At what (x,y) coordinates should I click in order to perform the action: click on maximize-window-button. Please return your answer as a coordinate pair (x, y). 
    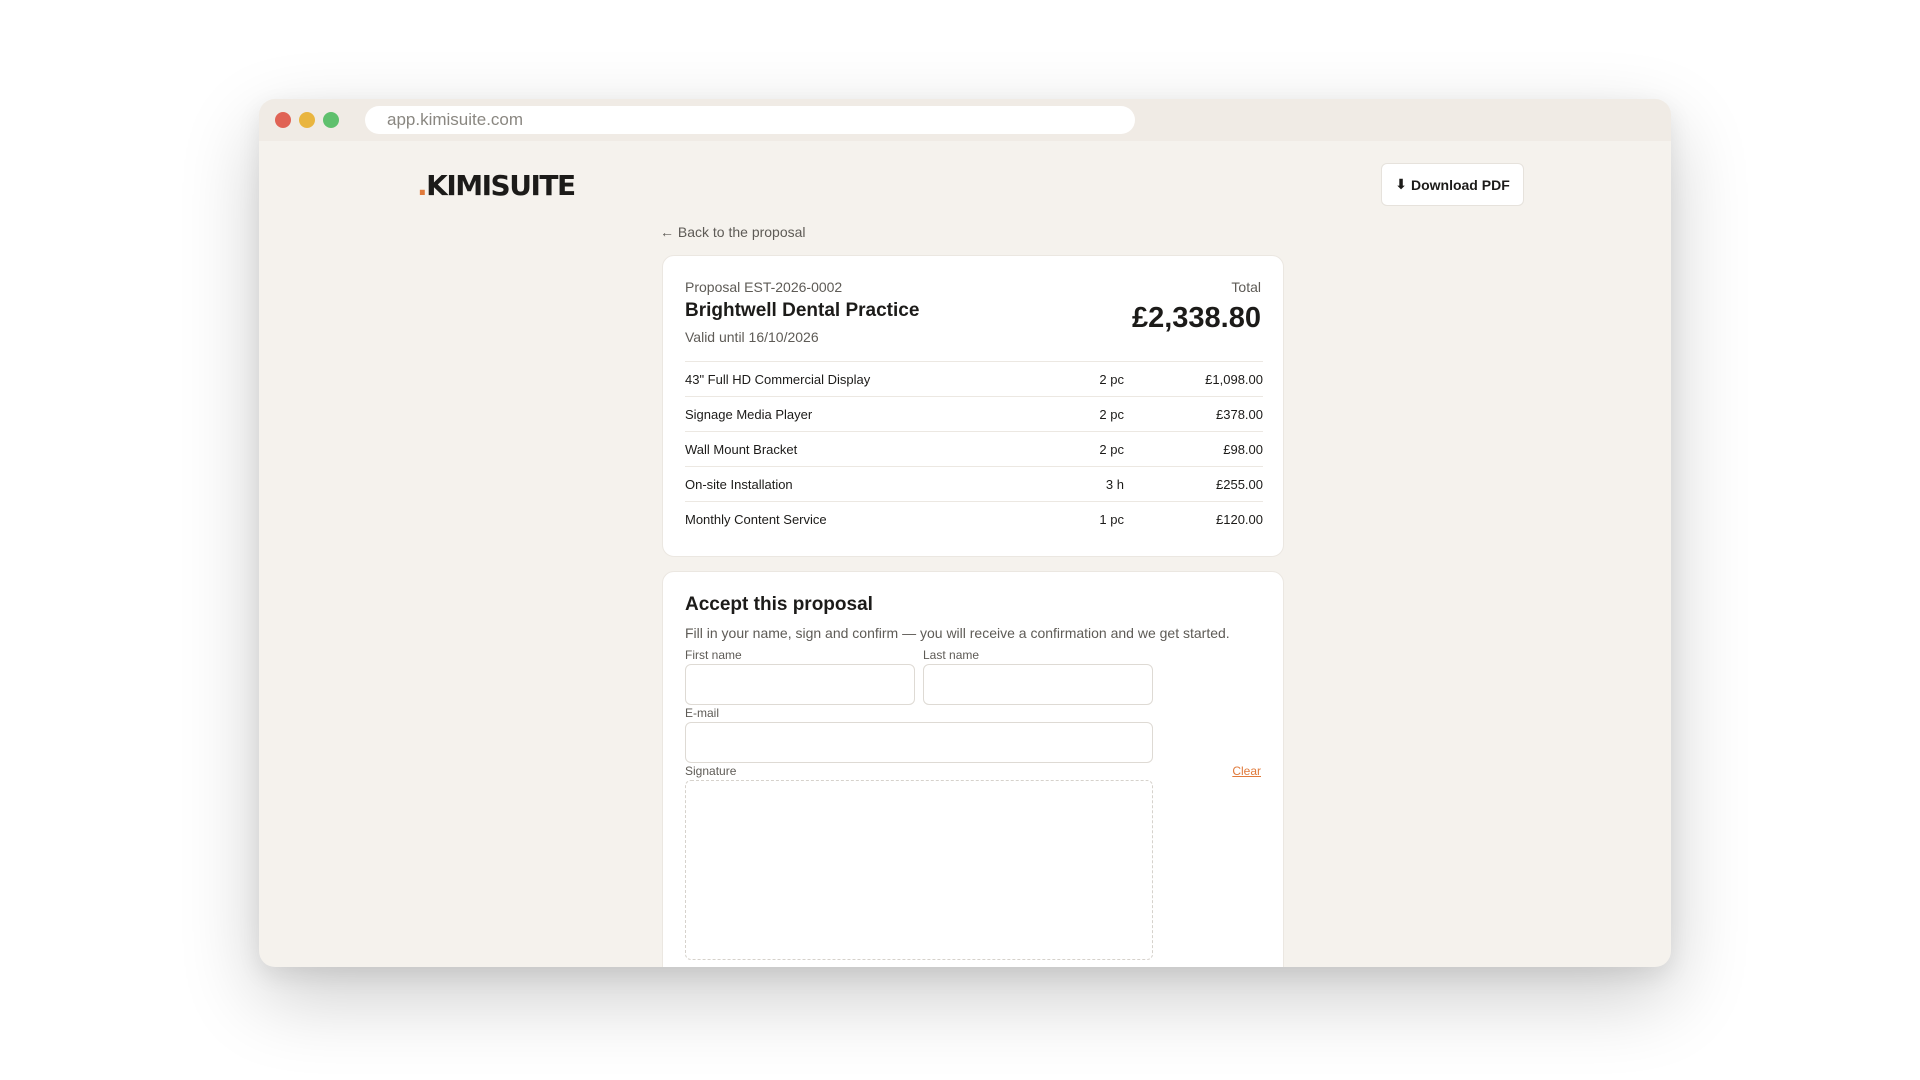
    Looking at the image, I should click on (331, 120).